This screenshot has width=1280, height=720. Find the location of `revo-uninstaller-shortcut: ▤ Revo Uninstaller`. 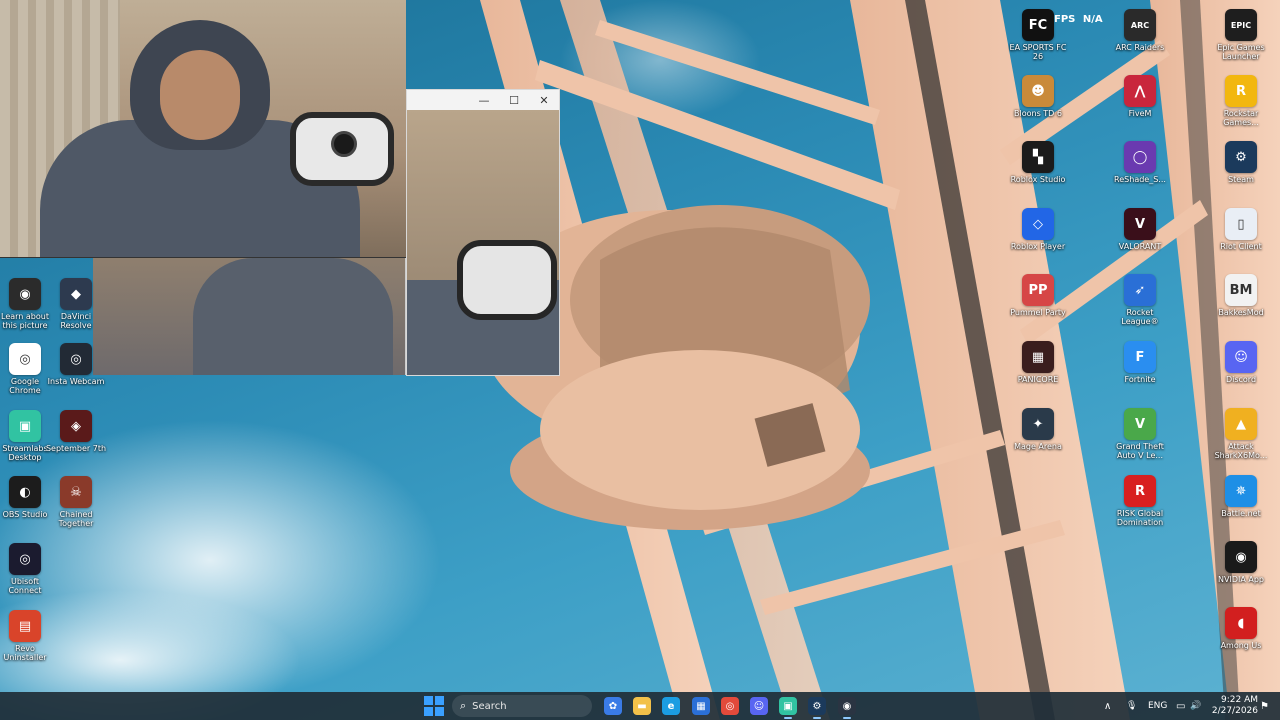

revo-uninstaller-shortcut: ▤ Revo Uninstaller is located at coordinates (28, 636).